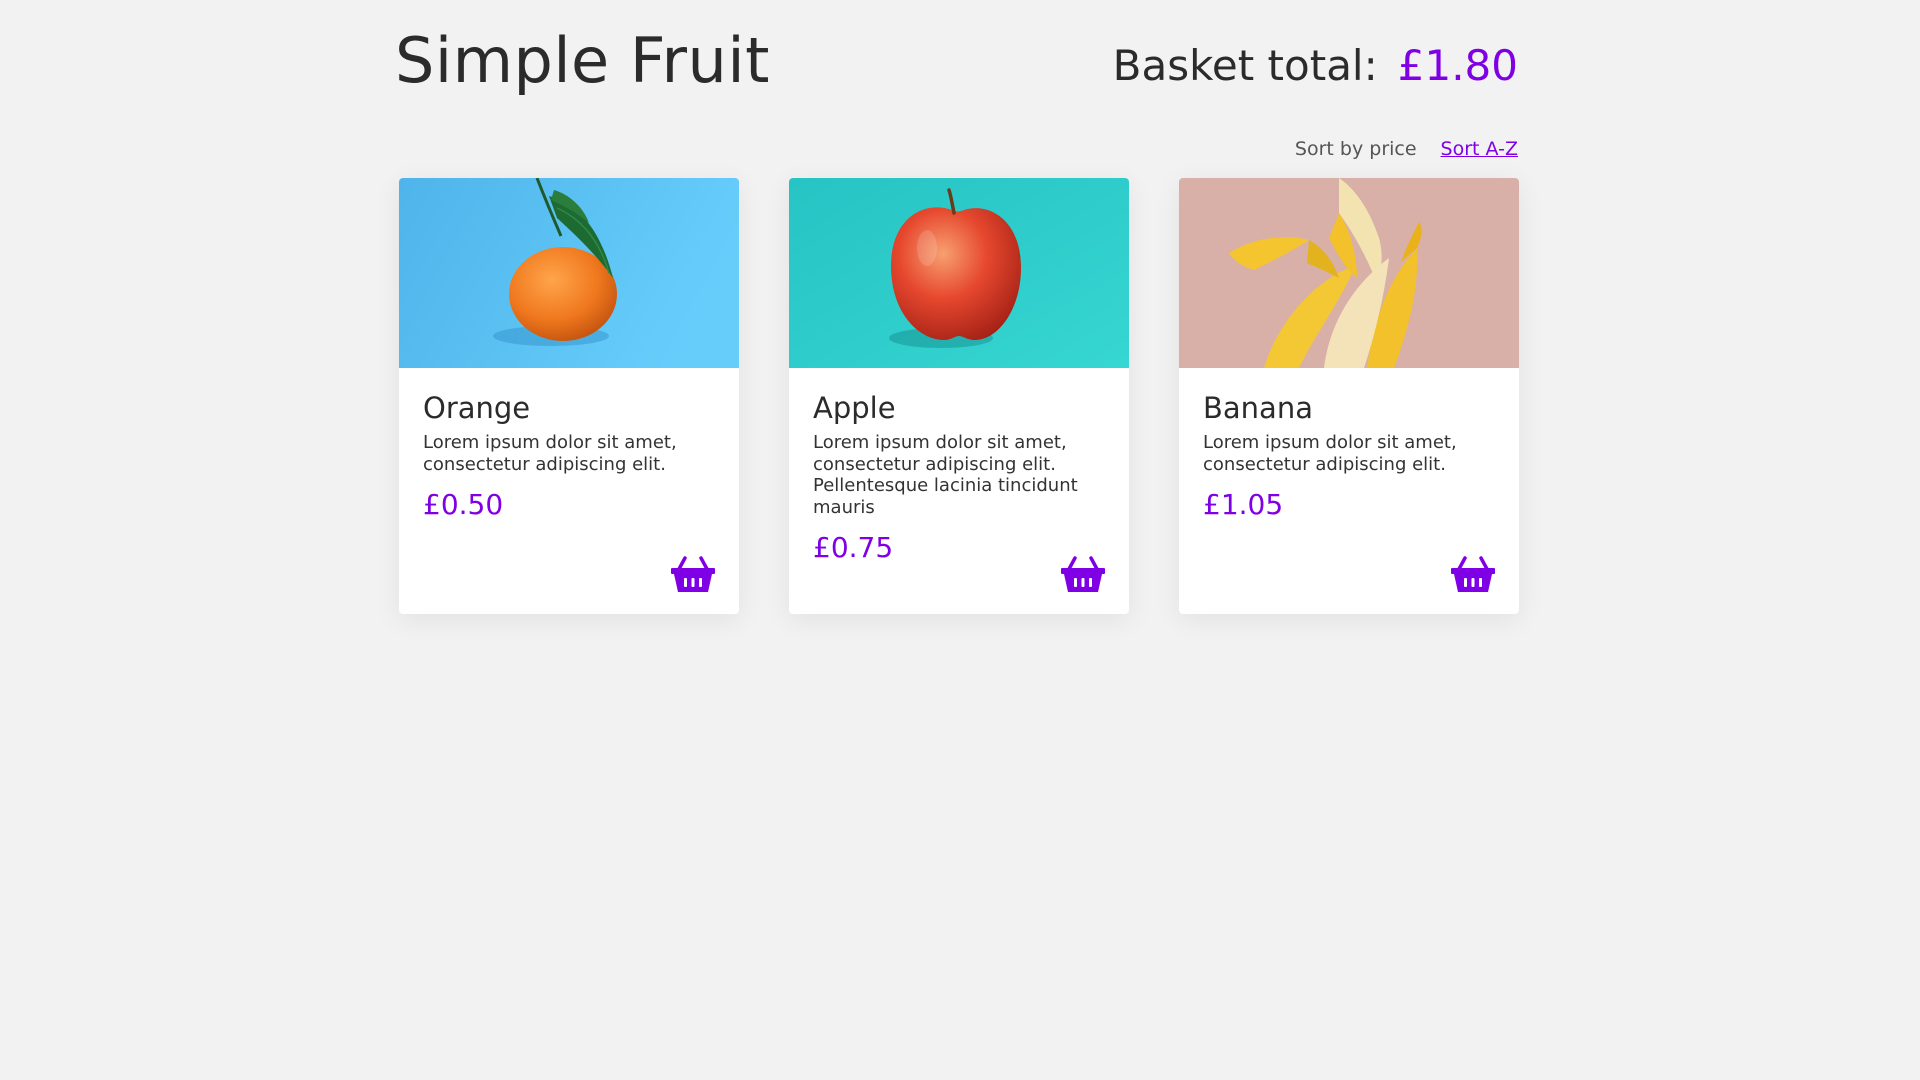  What do you see at coordinates (1479, 149) in the screenshot?
I see `sort-a-z-link: Sort A-Z` at bounding box center [1479, 149].